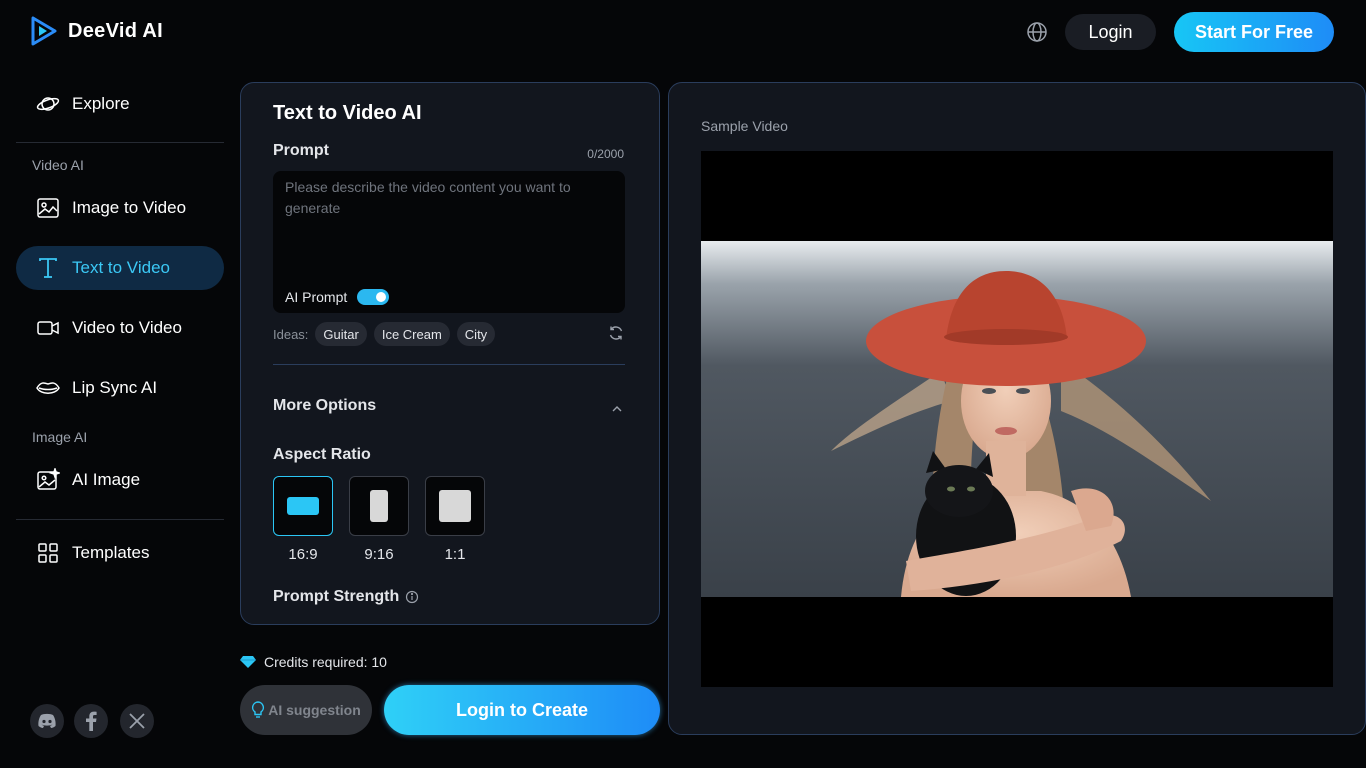 The height and width of the screenshot is (768, 1366). Describe the element at coordinates (744, 126) in the screenshot. I see `sample-video-label: Sample Video` at that location.